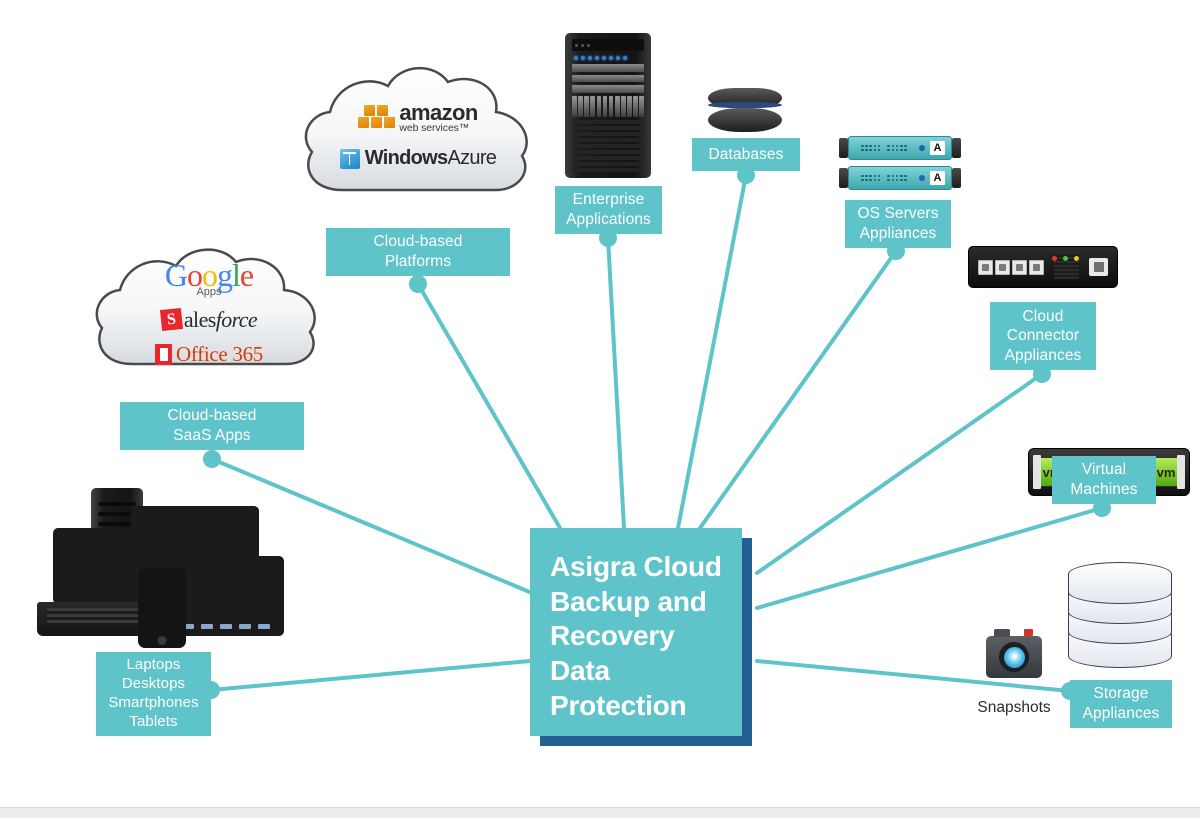 This screenshot has width=1200, height=818. Describe the element at coordinates (162, 608) in the screenshot. I see `smartphone-icon` at that location.